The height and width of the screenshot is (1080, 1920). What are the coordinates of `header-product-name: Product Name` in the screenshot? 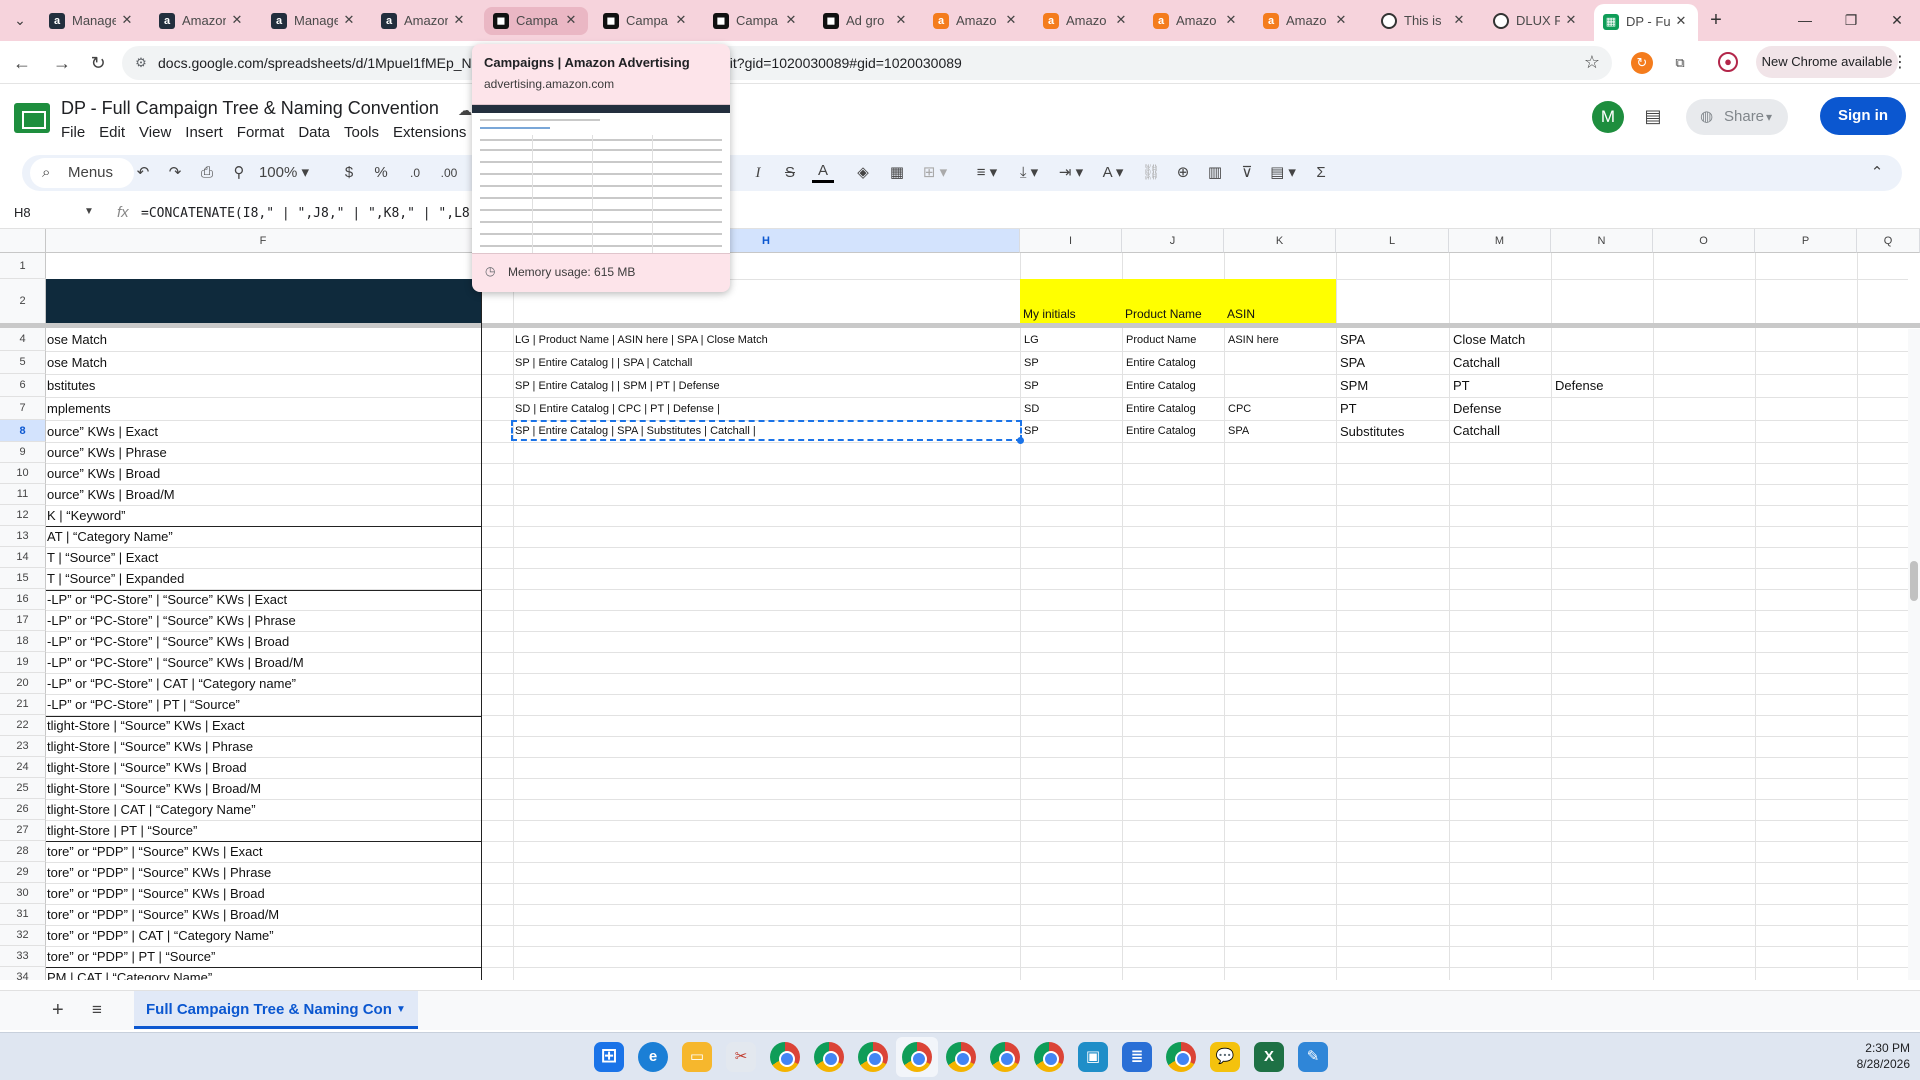 It's located at (1162, 314).